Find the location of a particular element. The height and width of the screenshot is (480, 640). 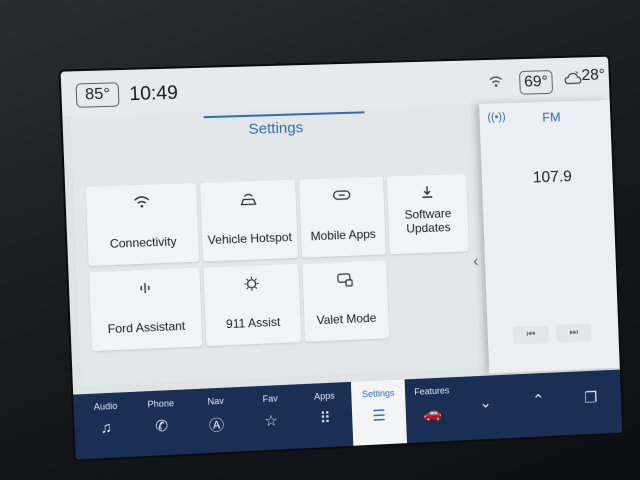

nav-windows: ❐ is located at coordinates (591, 403).